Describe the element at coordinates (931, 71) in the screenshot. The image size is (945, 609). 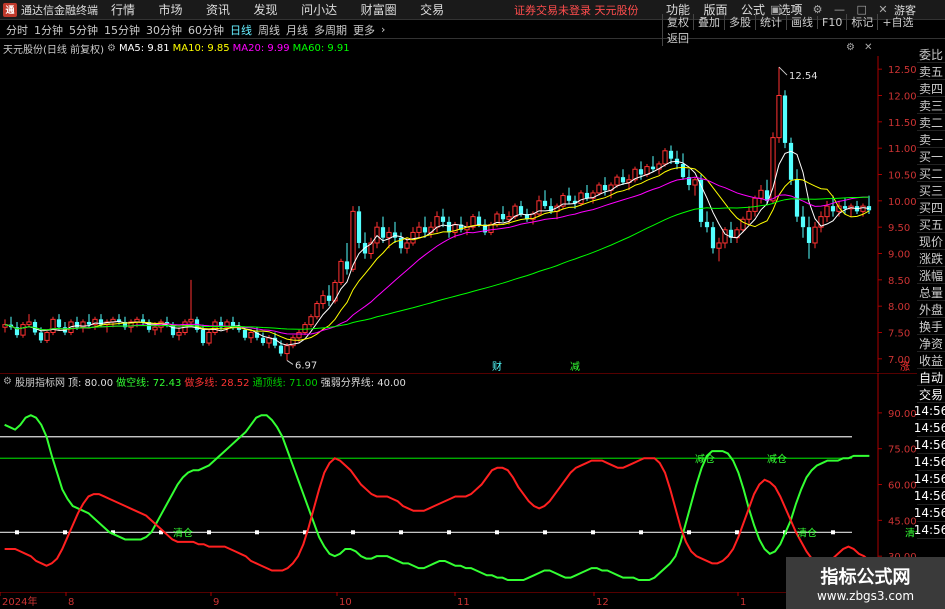
I see `quote-panel-item: 卖五` at that location.